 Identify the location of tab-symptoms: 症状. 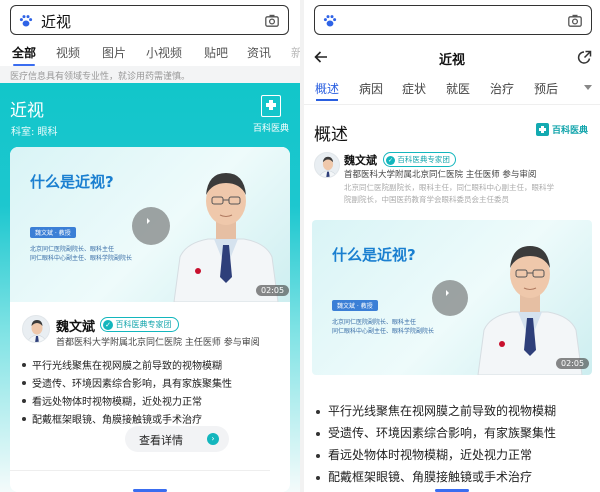
(414, 88).